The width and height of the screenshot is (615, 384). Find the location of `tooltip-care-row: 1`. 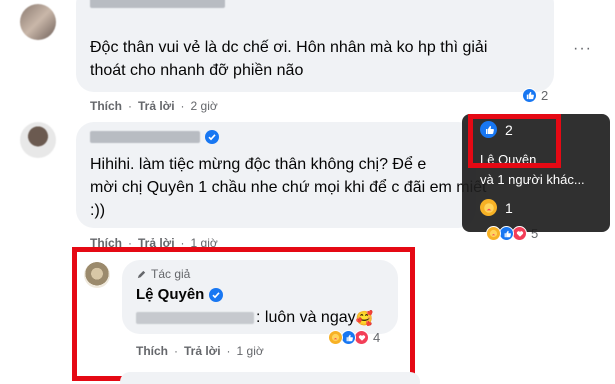

tooltip-care-row: 1 is located at coordinates (496, 207).